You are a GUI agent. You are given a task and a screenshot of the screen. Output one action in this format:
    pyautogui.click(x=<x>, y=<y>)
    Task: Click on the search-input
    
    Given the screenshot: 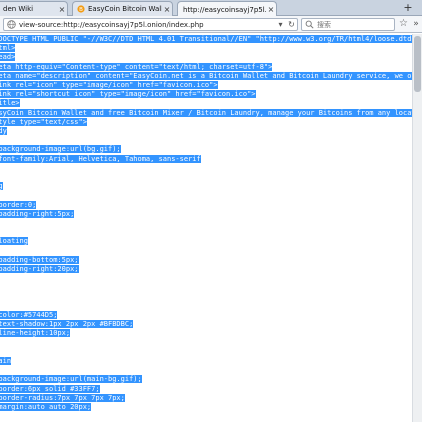 What is the action you would take?
    pyautogui.click(x=352, y=24)
    